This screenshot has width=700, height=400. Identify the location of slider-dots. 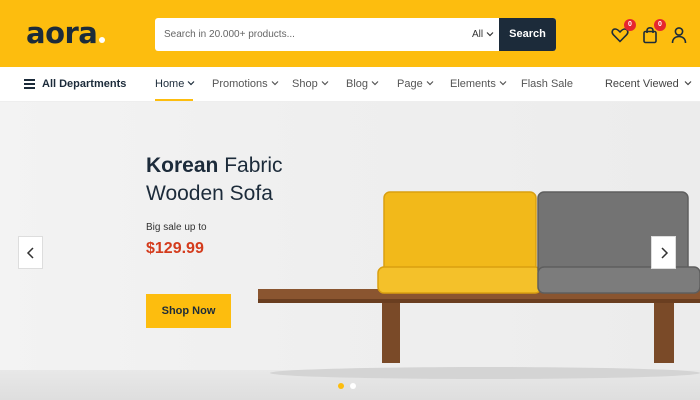
(350, 385).